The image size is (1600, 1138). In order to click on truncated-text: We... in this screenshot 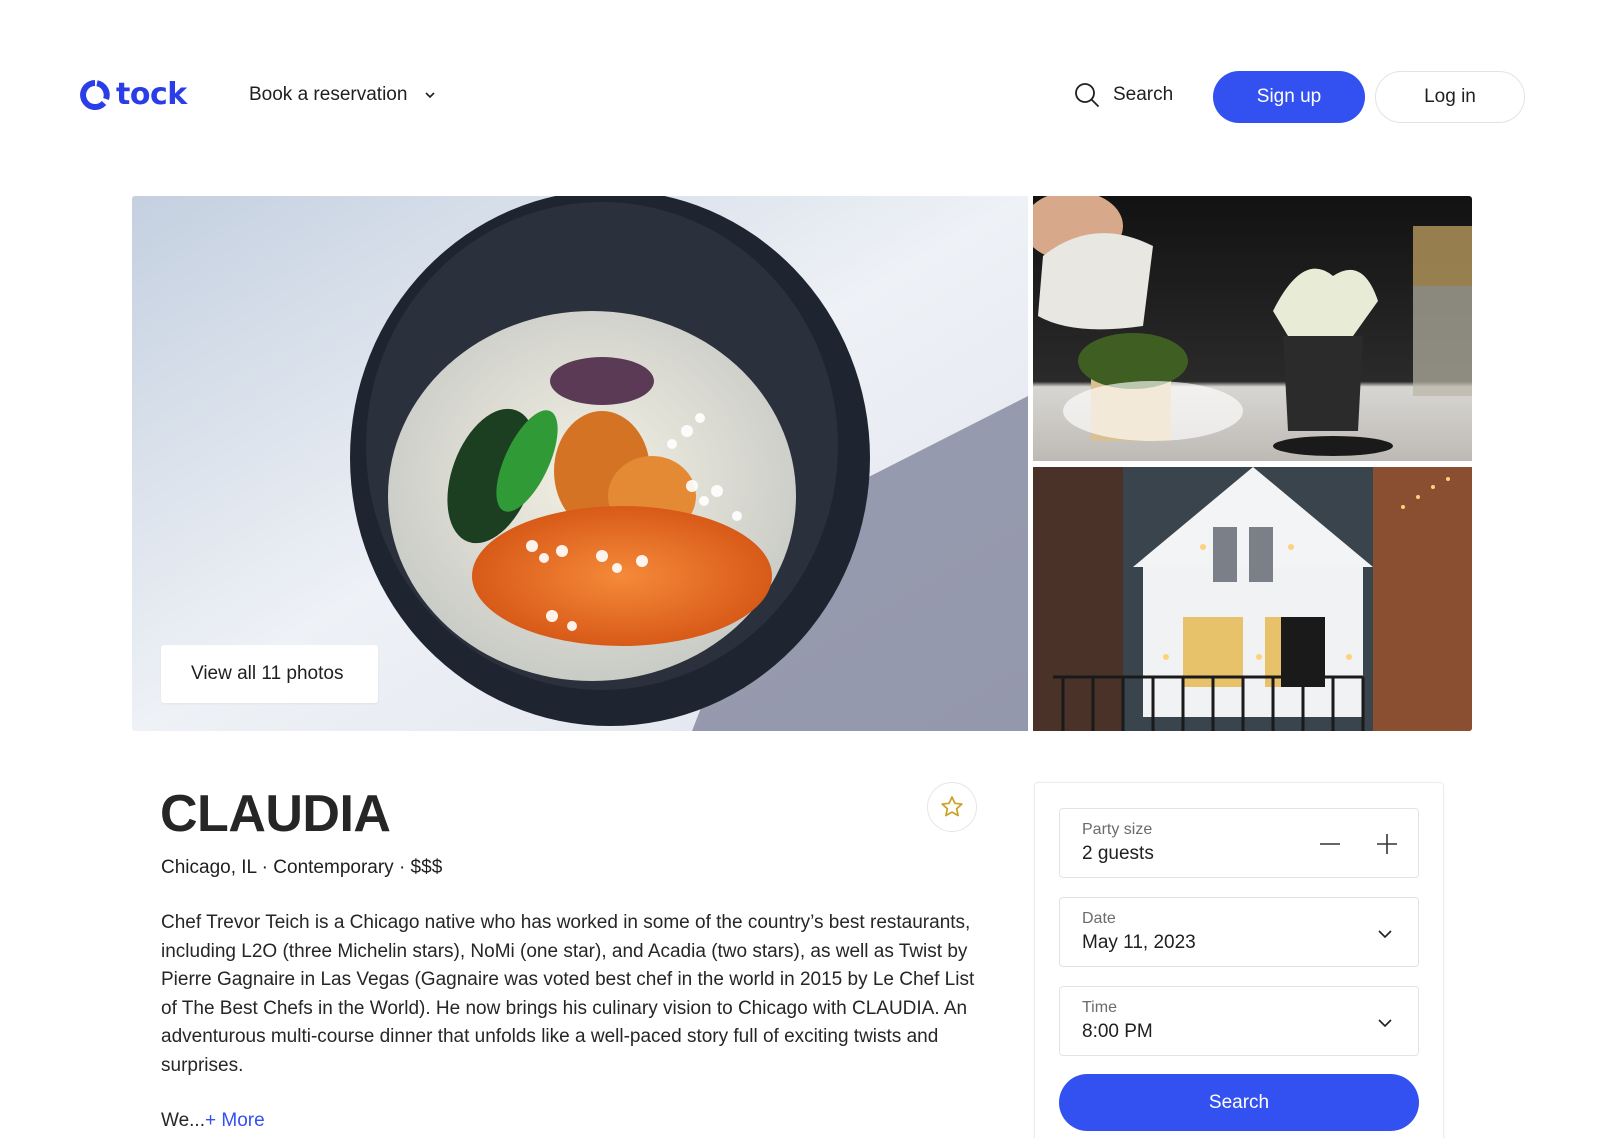, I will do `click(183, 1120)`.